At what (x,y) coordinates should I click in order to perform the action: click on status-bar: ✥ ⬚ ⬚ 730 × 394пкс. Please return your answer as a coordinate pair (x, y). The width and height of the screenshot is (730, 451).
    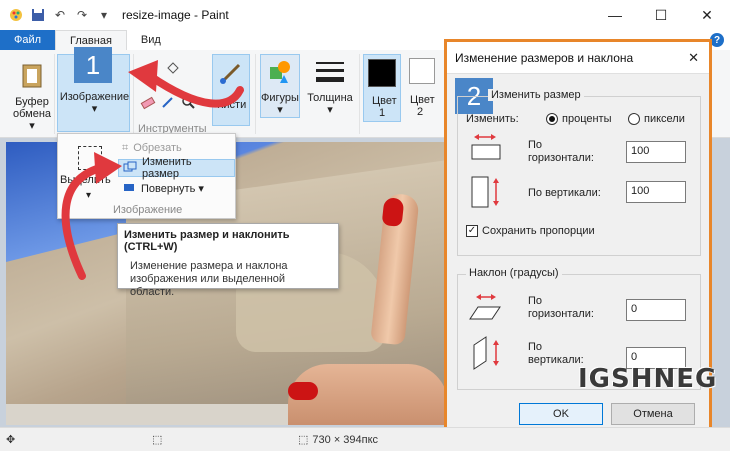
    Looking at the image, I should click on (365, 439).